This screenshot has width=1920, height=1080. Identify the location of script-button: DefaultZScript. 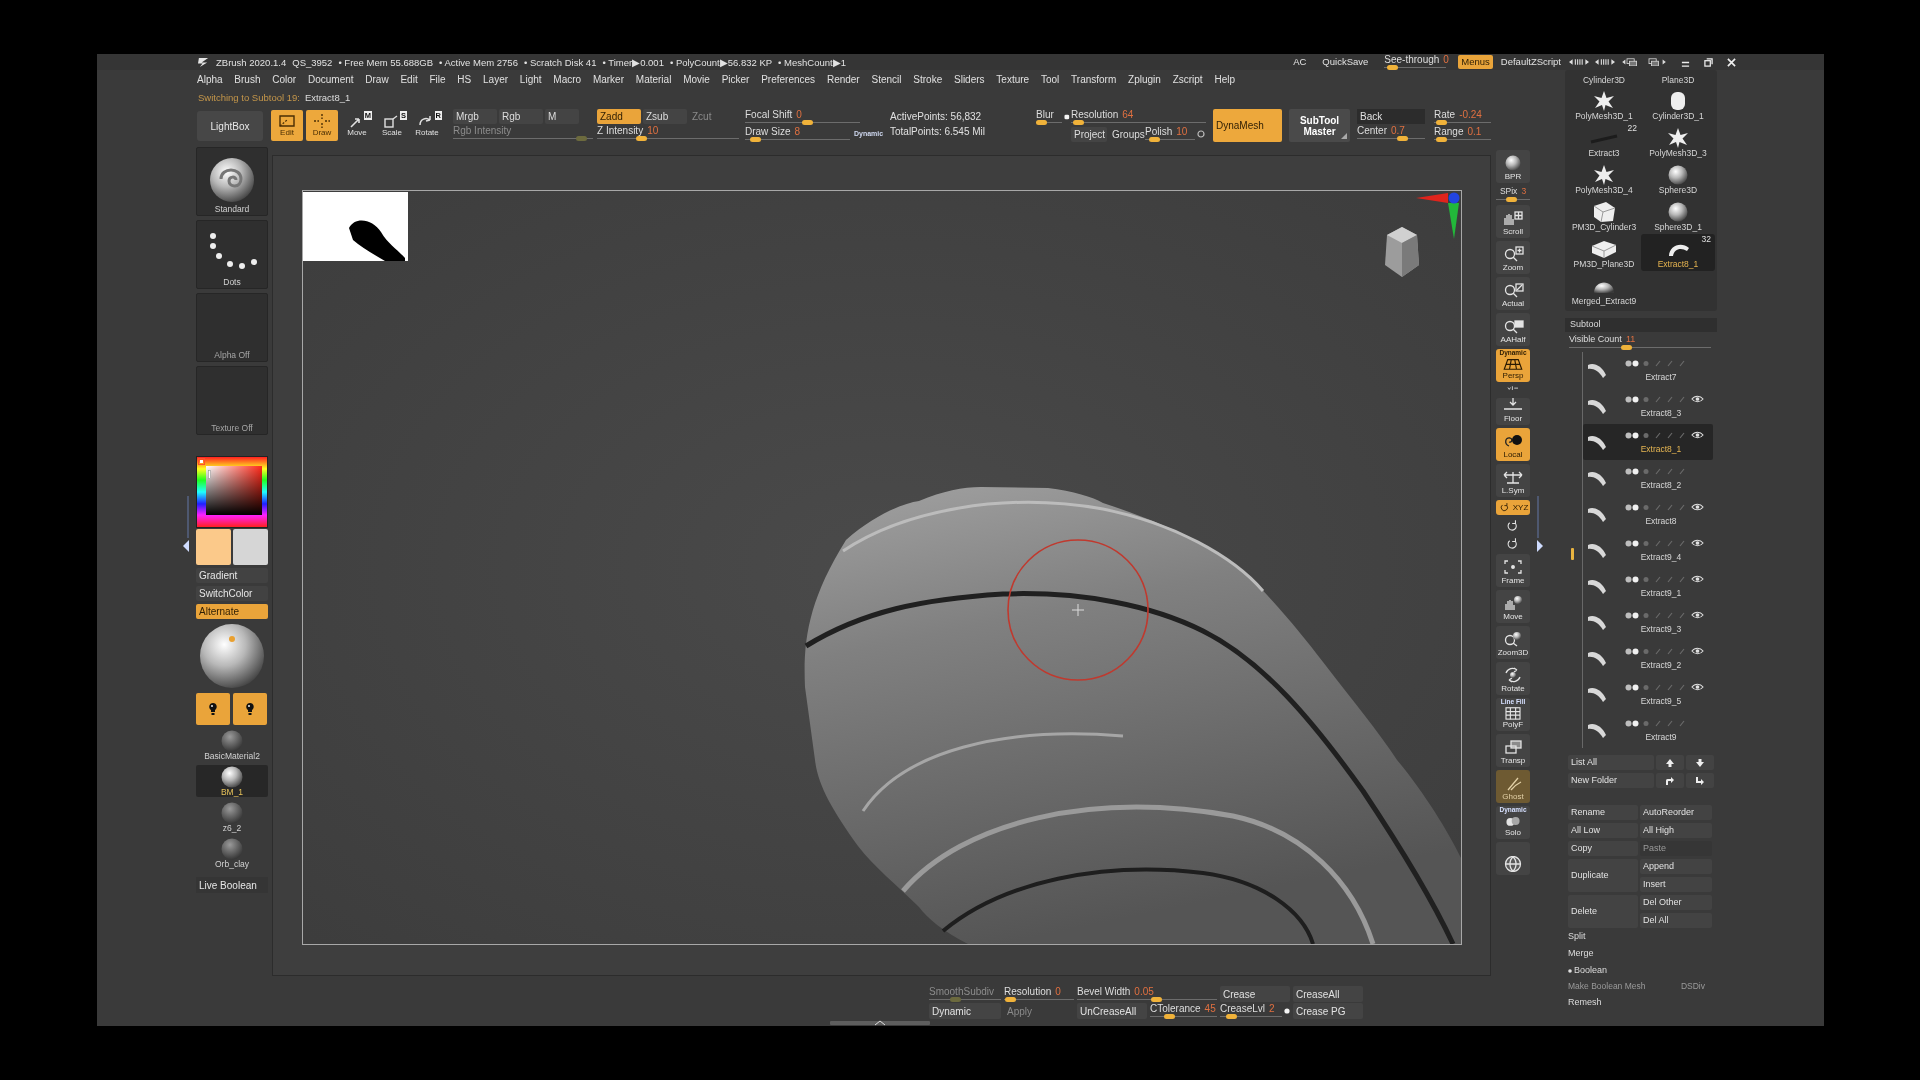
(1530, 62).